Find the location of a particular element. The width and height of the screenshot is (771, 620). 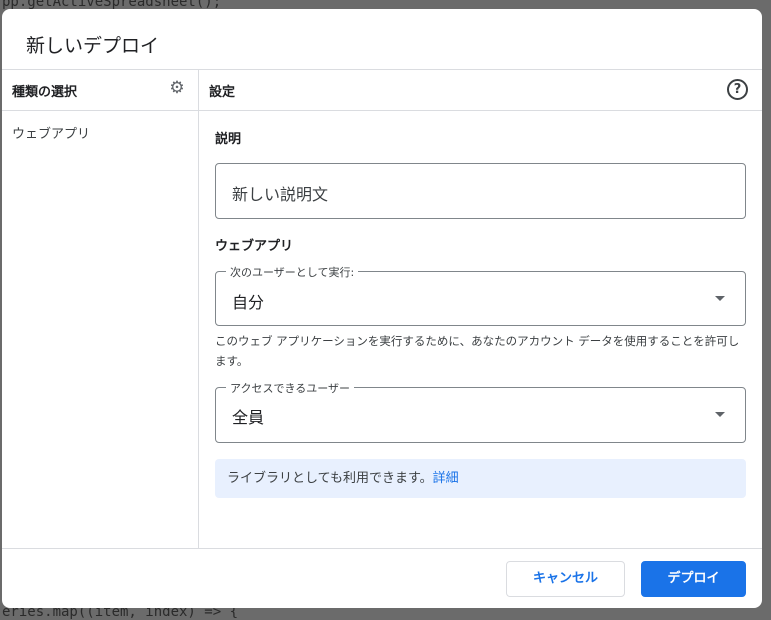

library-info-banner: ライブラリとしても利用できます。詳細 is located at coordinates (480, 478).